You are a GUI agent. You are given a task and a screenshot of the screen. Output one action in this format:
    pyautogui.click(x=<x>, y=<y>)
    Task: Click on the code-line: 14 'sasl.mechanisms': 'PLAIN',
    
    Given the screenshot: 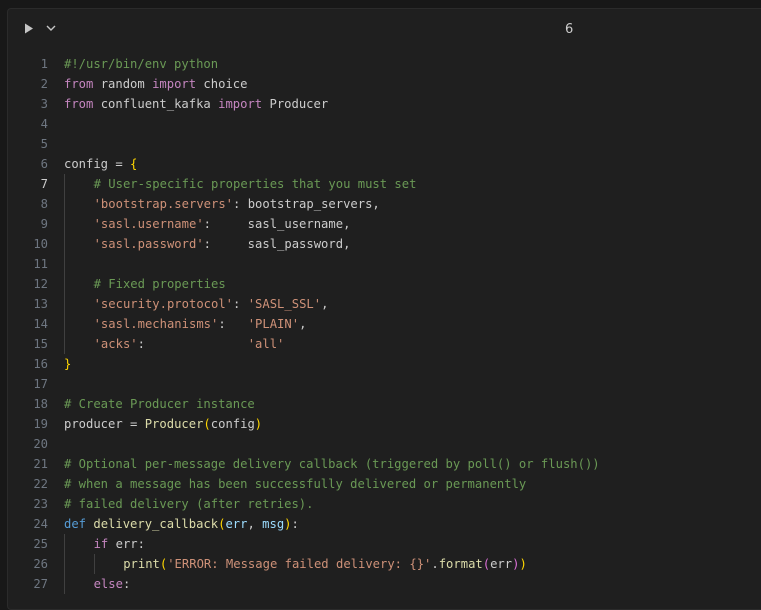 What is the action you would take?
    pyautogui.click(x=384, y=324)
    